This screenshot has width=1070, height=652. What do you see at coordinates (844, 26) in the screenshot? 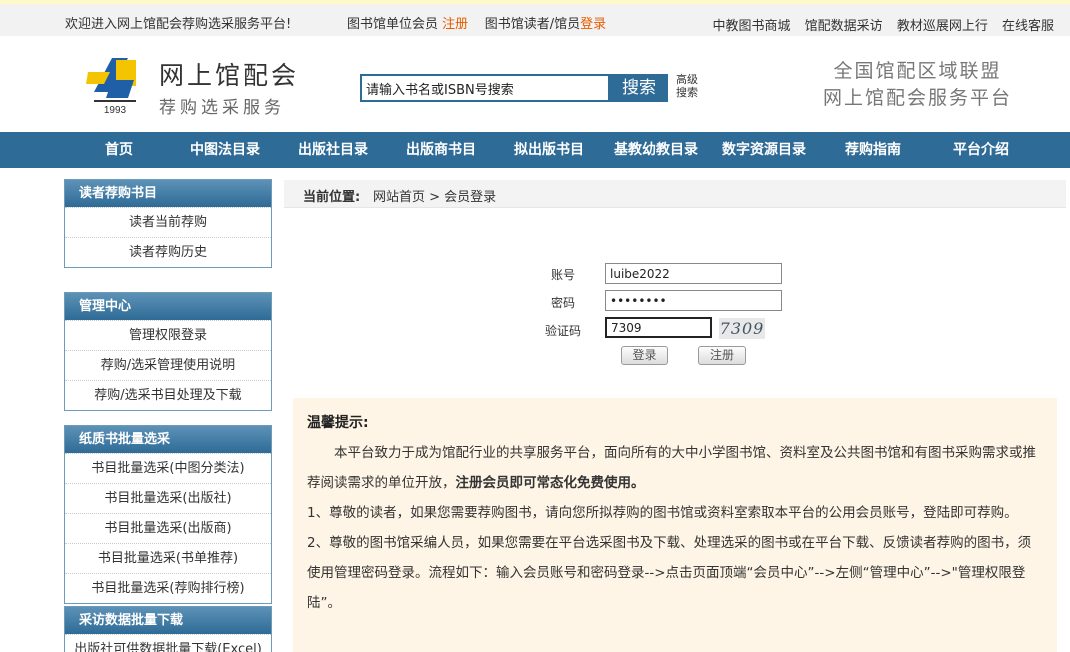
I see `link-data-acquisition: 馆配数据采访` at bounding box center [844, 26].